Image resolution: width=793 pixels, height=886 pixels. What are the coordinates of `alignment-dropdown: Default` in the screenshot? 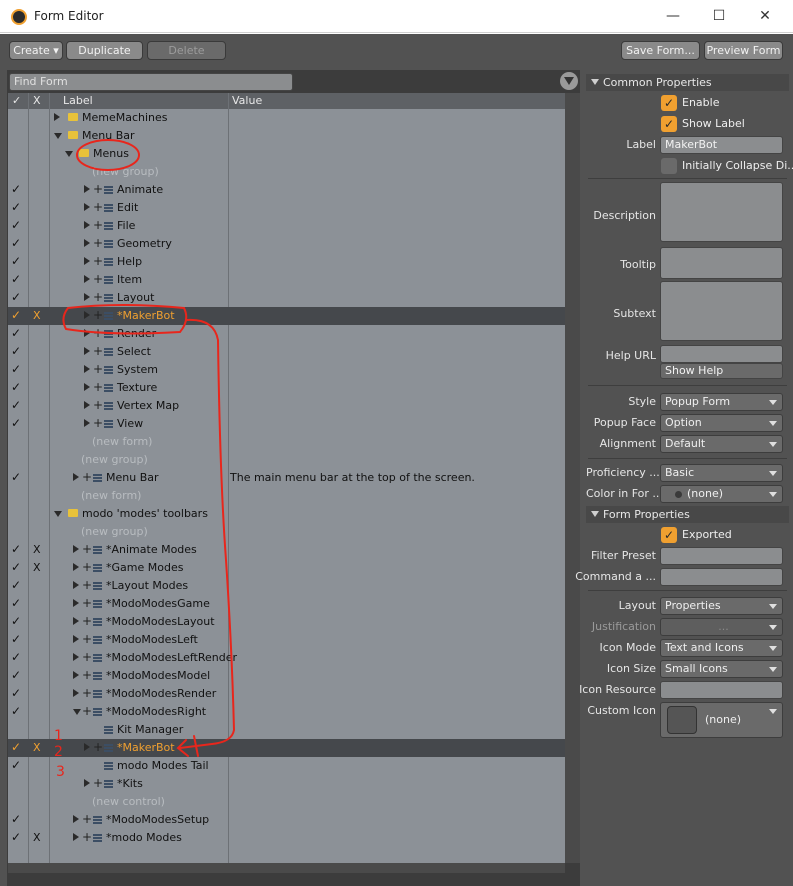 It's located at (721, 444).